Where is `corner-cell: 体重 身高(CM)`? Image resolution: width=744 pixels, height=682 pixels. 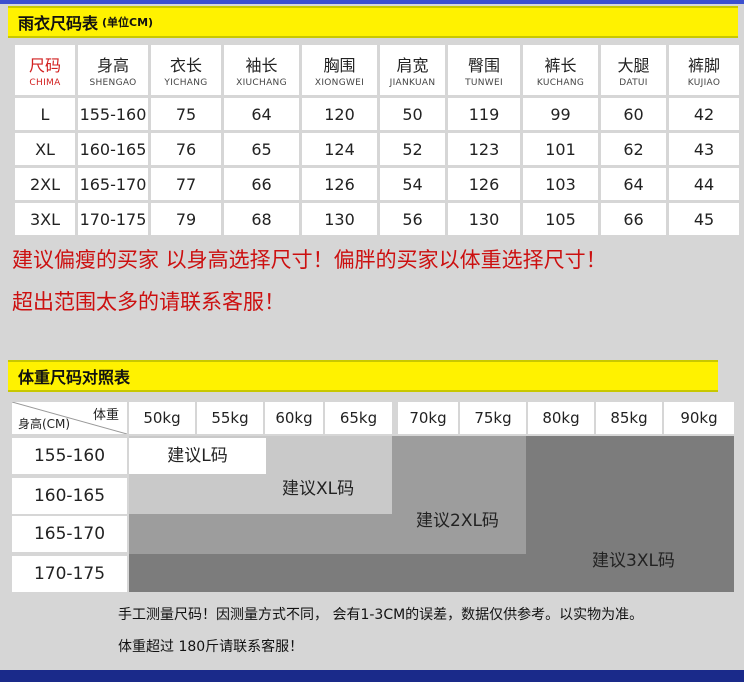 corner-cell: 体重 身高(CM) is located at coordinates (69, 418).